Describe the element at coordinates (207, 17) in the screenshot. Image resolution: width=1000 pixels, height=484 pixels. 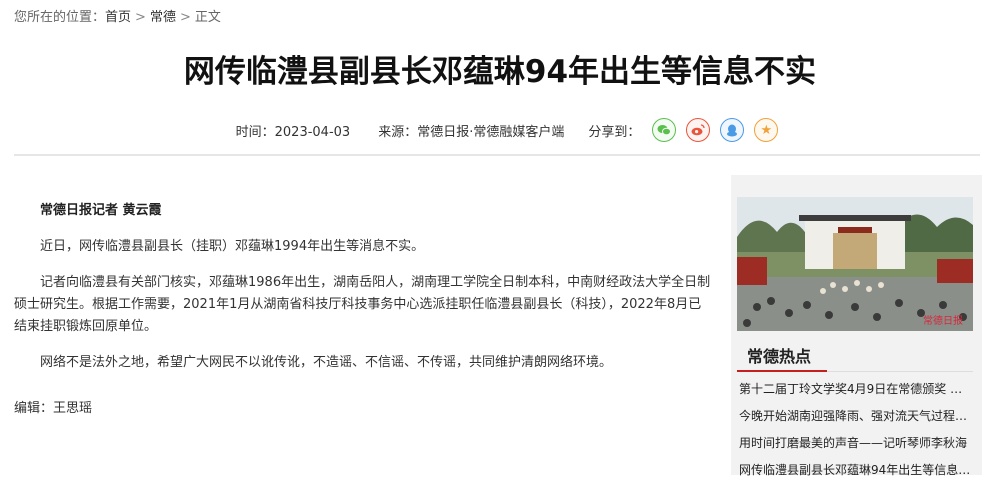
I see `breadcrumb-current: 正文` at that location.